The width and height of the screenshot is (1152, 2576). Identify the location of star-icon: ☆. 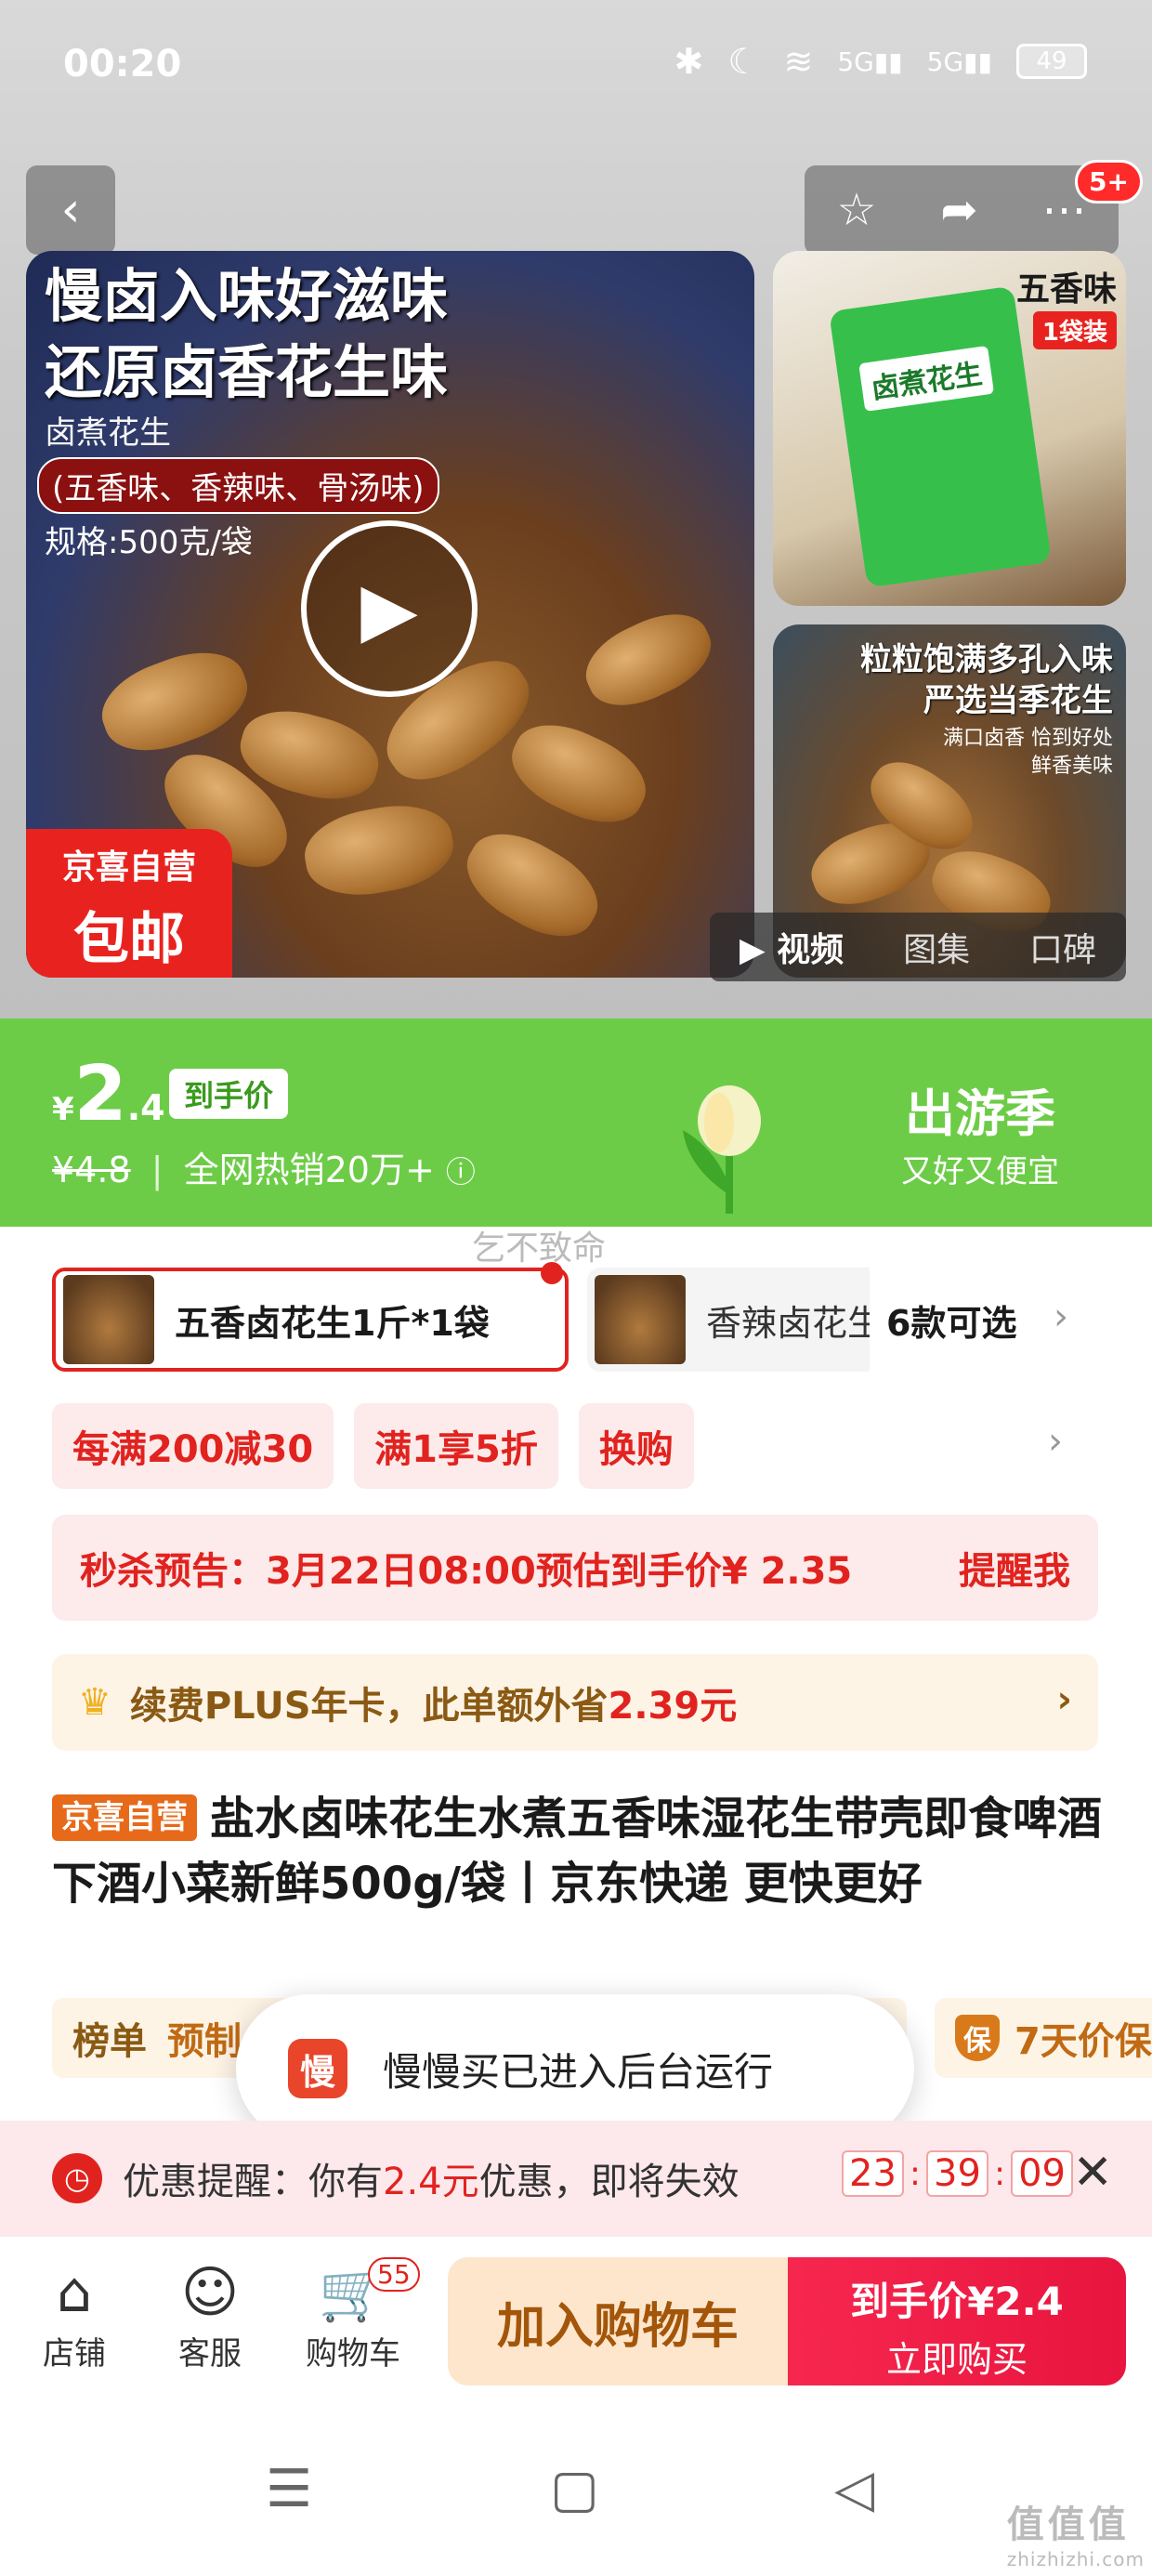
(856, 210).